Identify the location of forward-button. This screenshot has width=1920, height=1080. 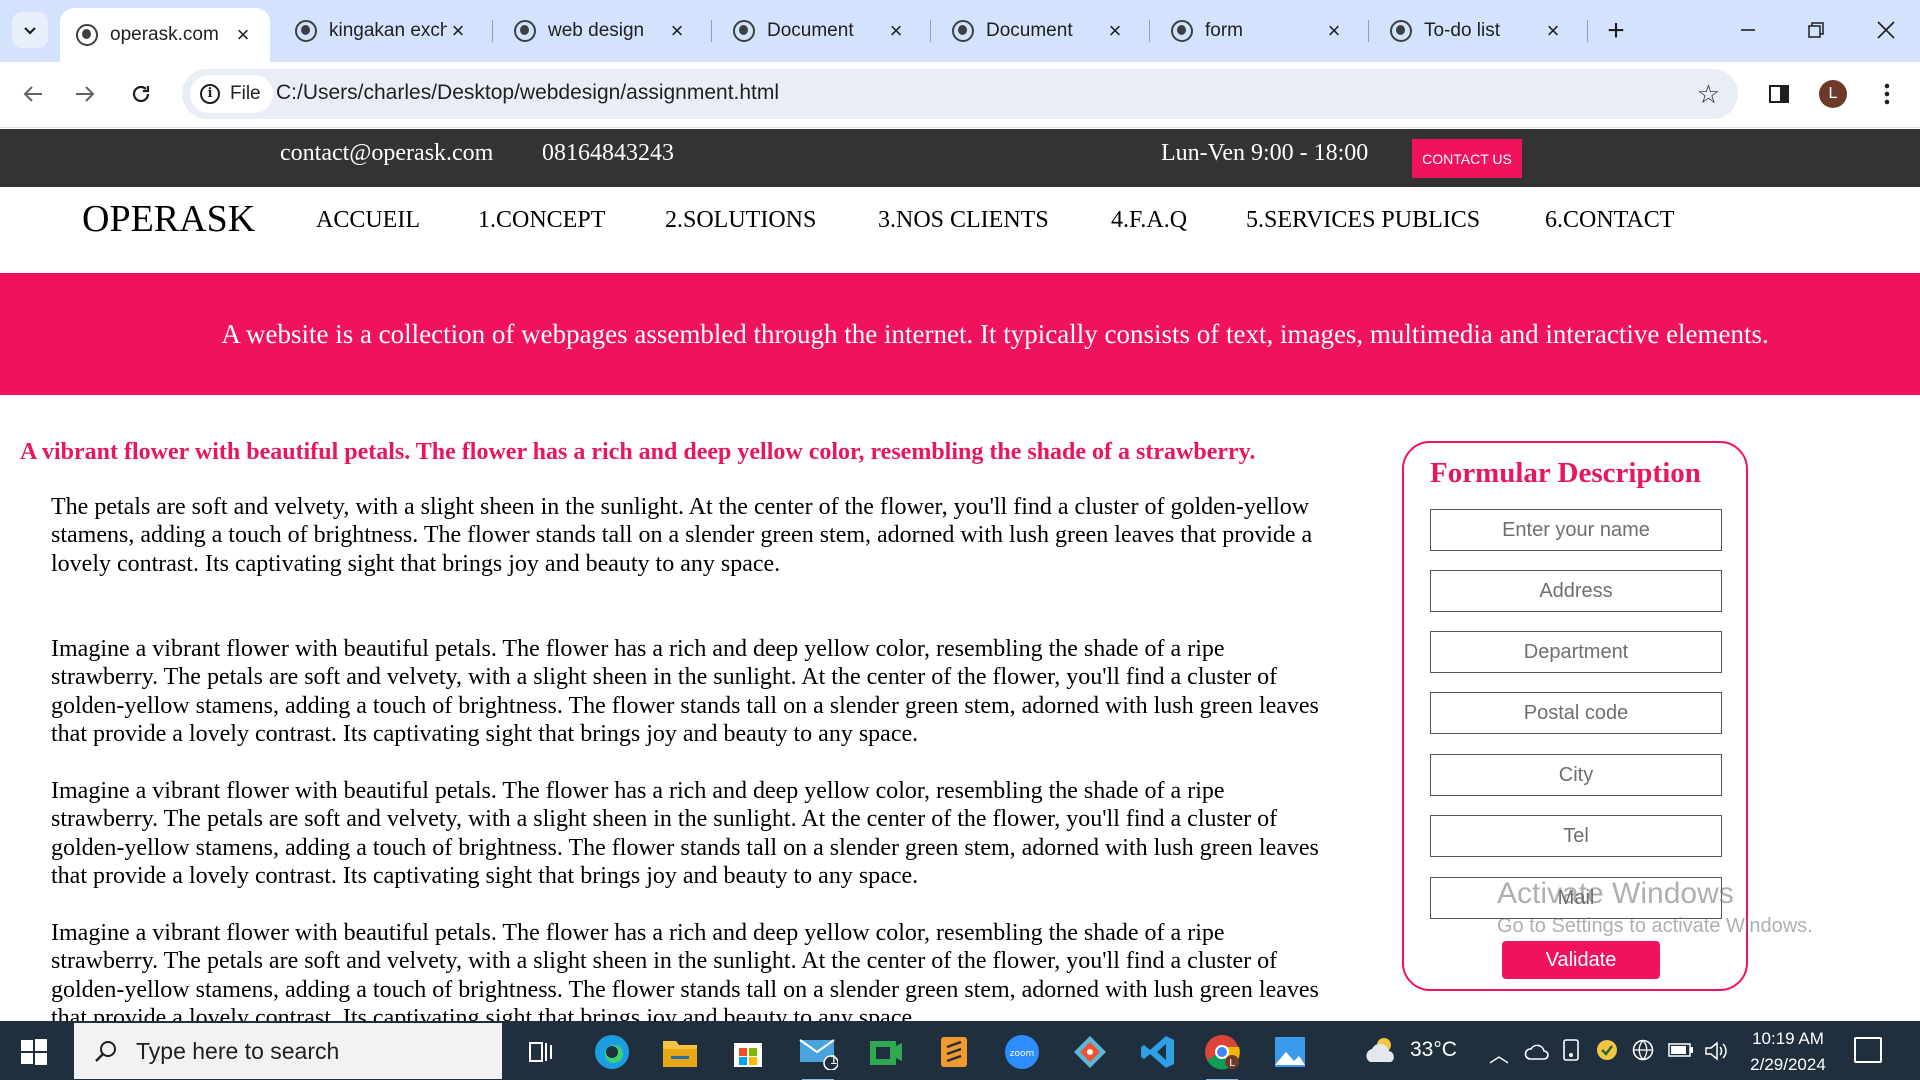
(85, 94).